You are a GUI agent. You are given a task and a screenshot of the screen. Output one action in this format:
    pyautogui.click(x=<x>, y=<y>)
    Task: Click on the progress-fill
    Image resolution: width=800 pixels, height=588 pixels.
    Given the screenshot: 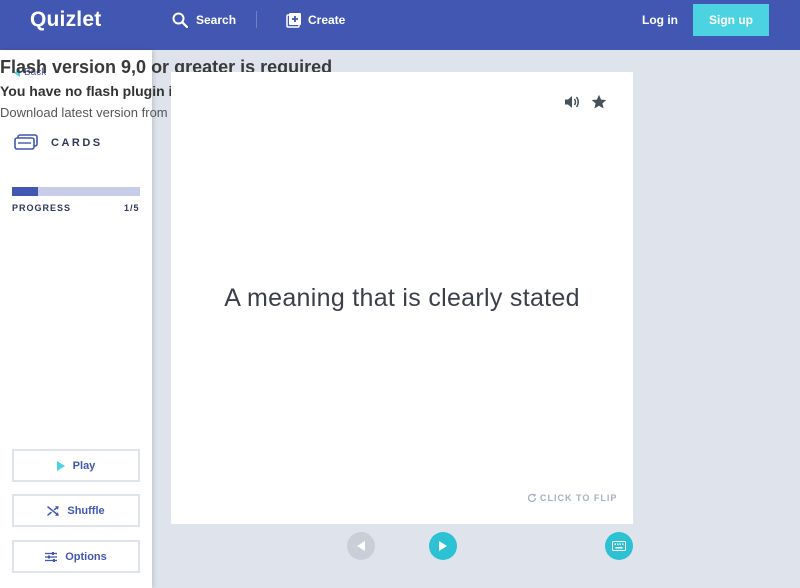 What is the action you would take?
    pyautogui.click(x=25, y=191)
    